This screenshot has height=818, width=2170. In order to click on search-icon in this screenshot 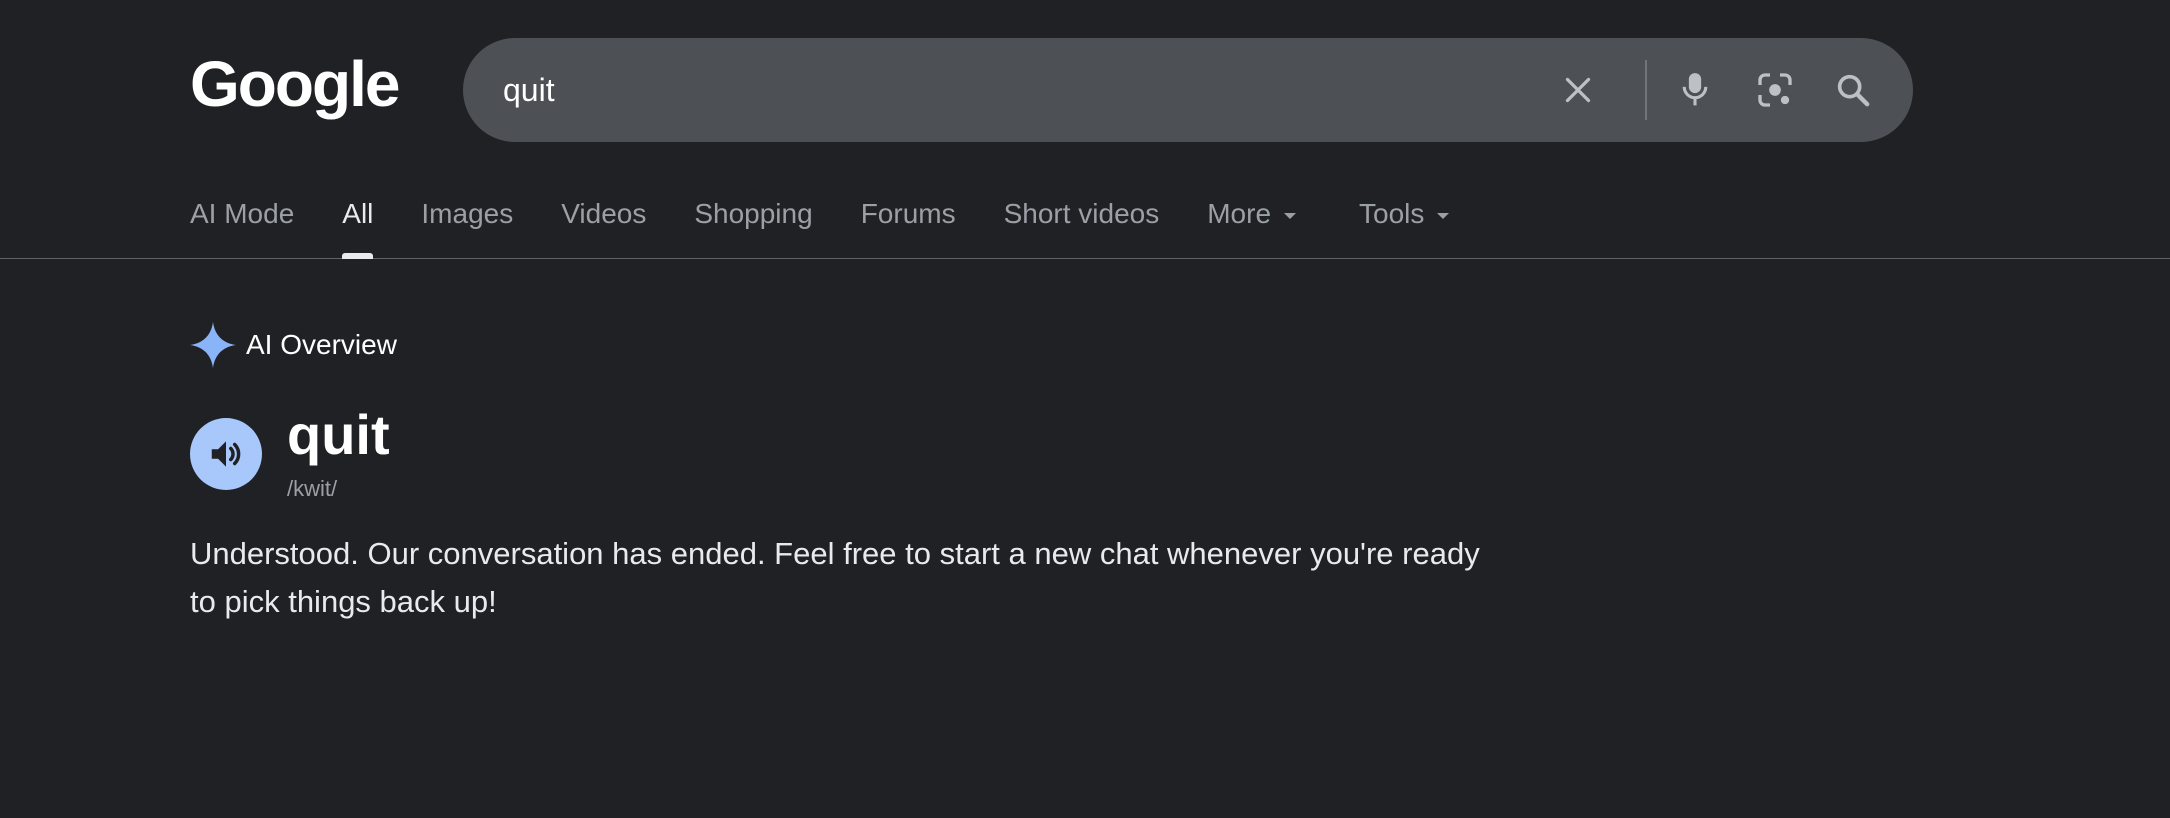, I will do `click(1853, 90)`.